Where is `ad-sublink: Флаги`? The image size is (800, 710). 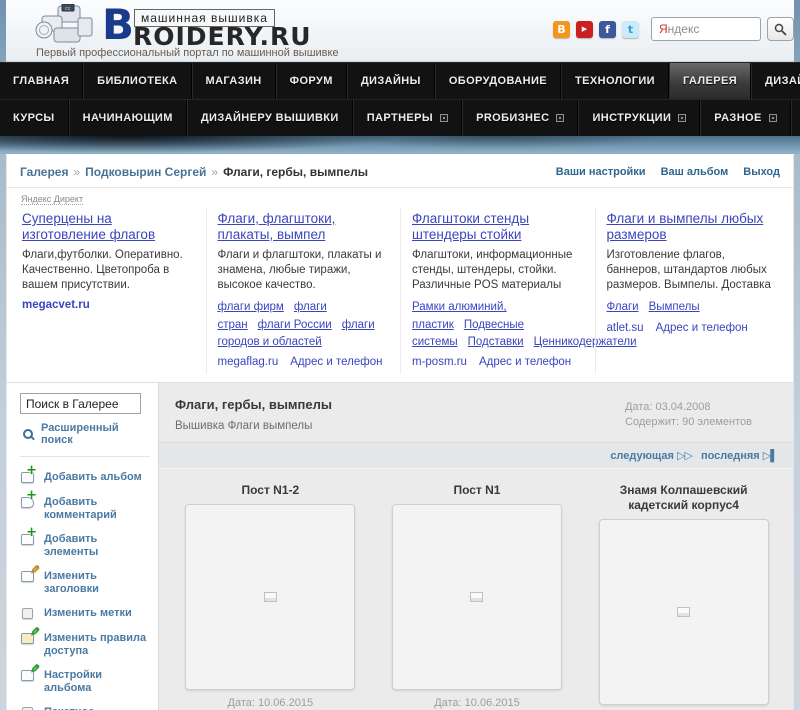
ad-sublink: Флаги is located at coordinates (623, 307).